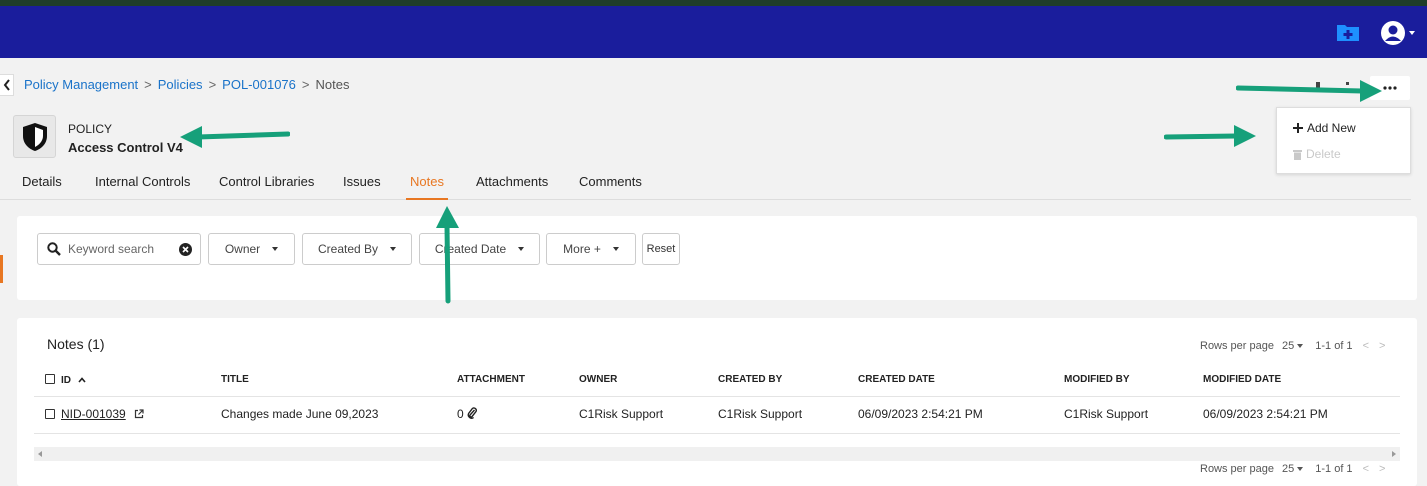  I want to click on clear-search-icon, so click(185, 249).